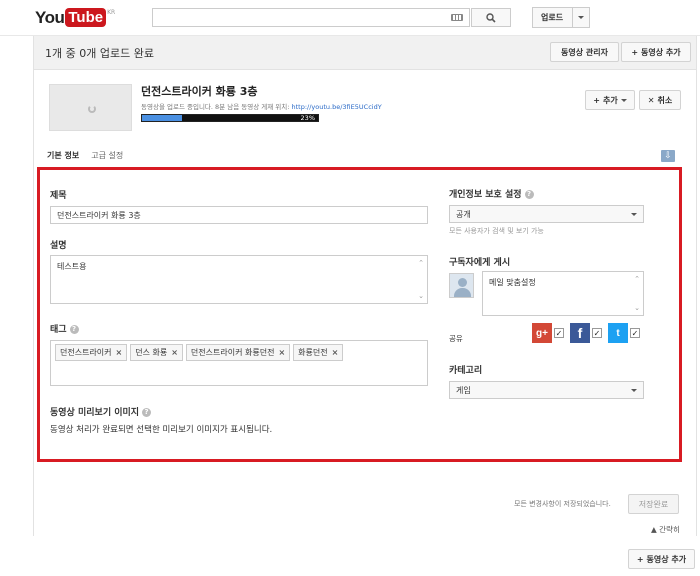 This screenshot has width=700, height=576. I want to click on video-manager-label: 동영상 관리자, so click(584, 52).